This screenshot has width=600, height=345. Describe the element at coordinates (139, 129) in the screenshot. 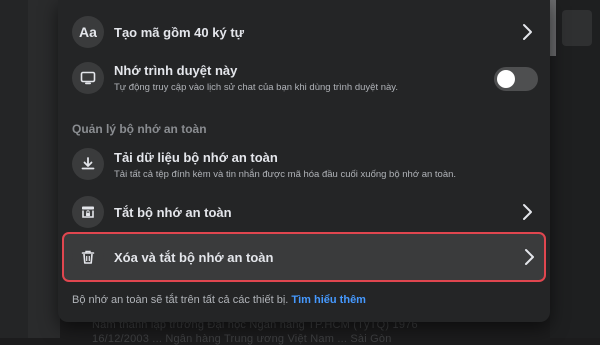

I see `section-label-secure-storage: Quản lý bộ nhớ an toàn` at that location.